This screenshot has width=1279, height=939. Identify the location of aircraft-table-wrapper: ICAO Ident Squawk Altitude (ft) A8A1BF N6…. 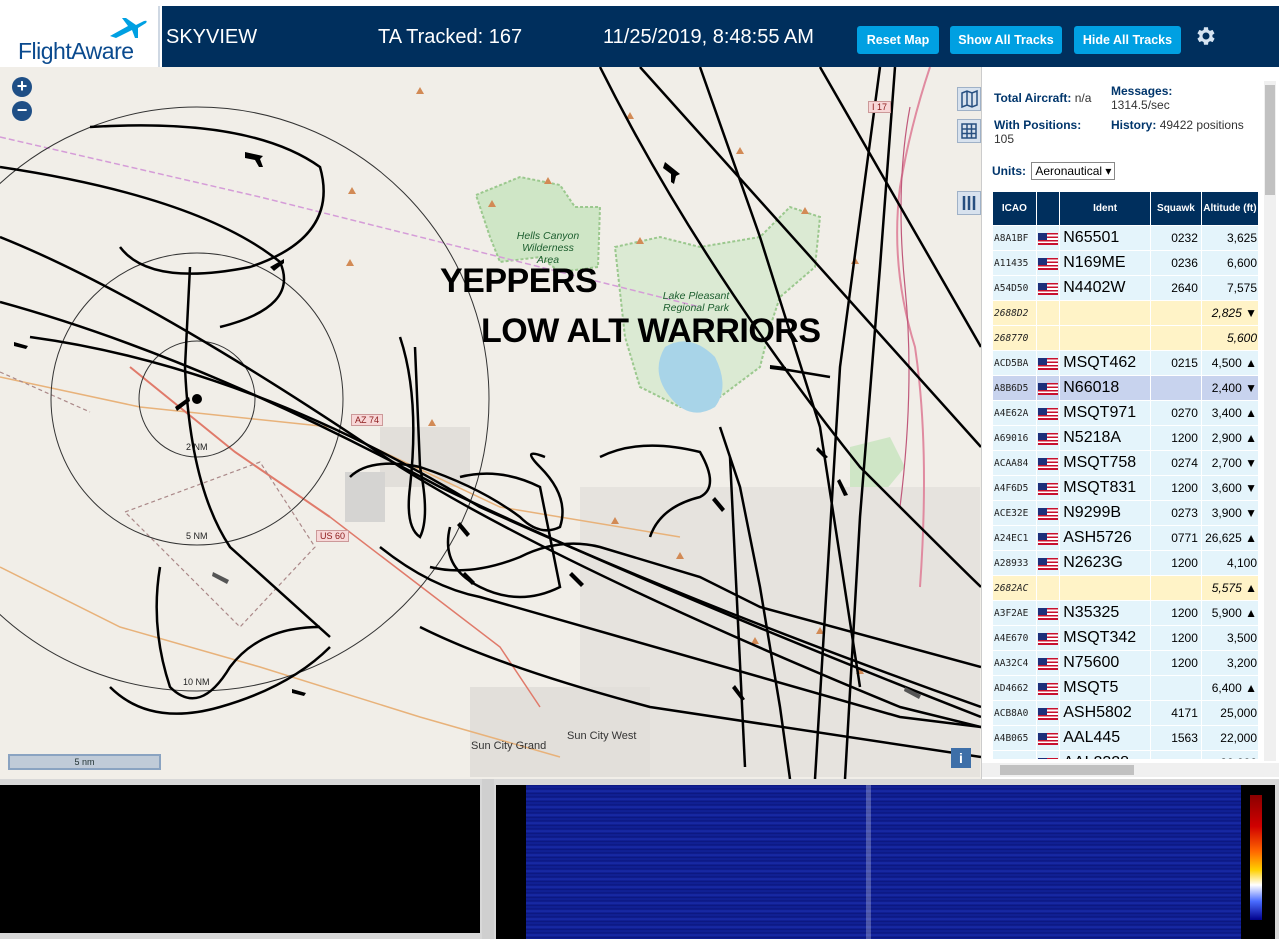
(1125, 475).